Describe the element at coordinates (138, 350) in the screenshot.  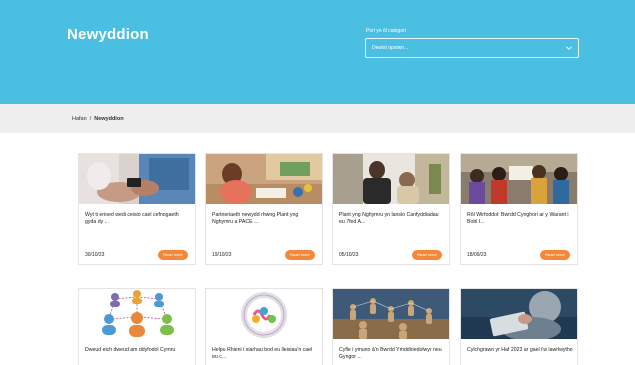
I see `news-card-title: Dweud eich dweud am ddyfodol Cymru` at that location.